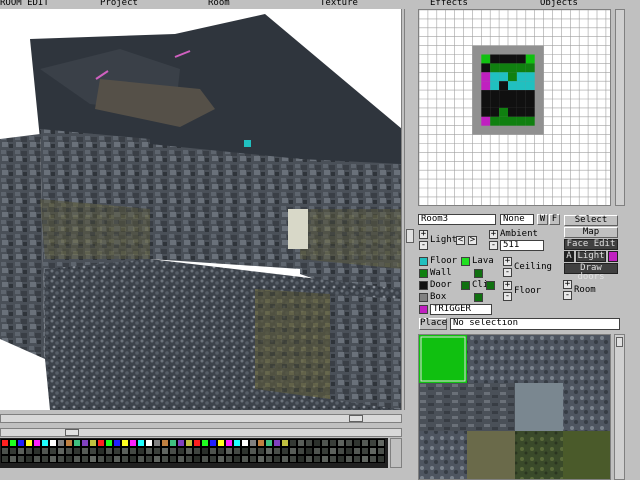 This screenshot has width=640, height=480. Describe the element at coordinates (559, 4) in the screenshot. I see `menu-objects: Objects` at that location.